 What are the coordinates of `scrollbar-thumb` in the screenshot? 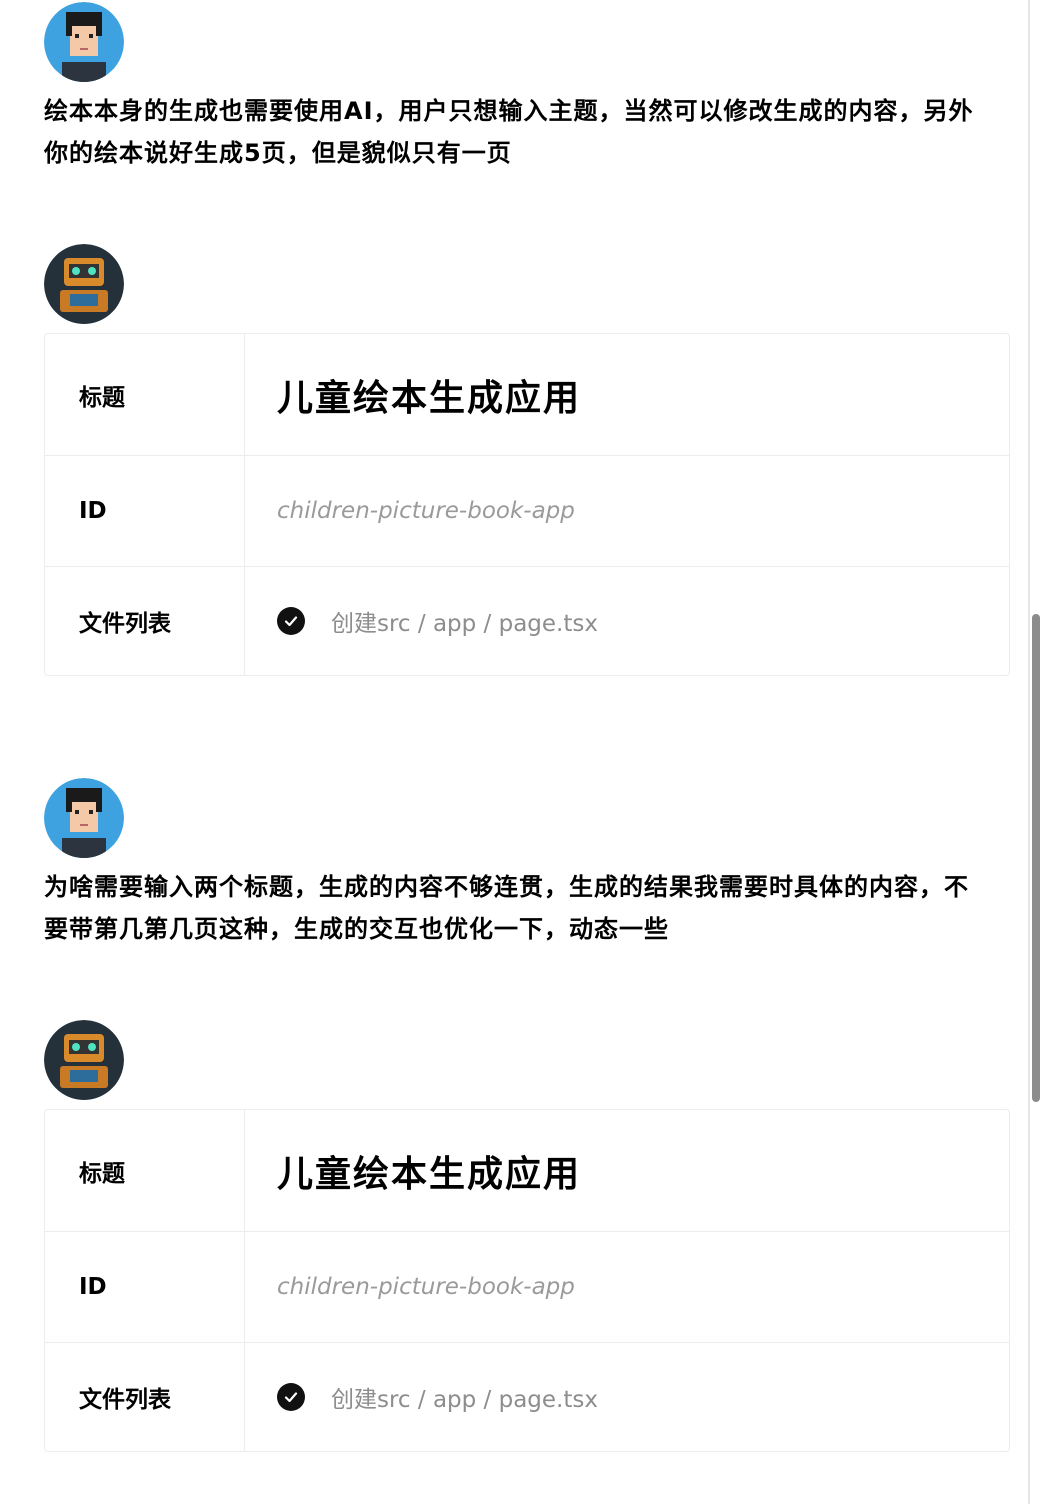 It's located at (1036, 858).